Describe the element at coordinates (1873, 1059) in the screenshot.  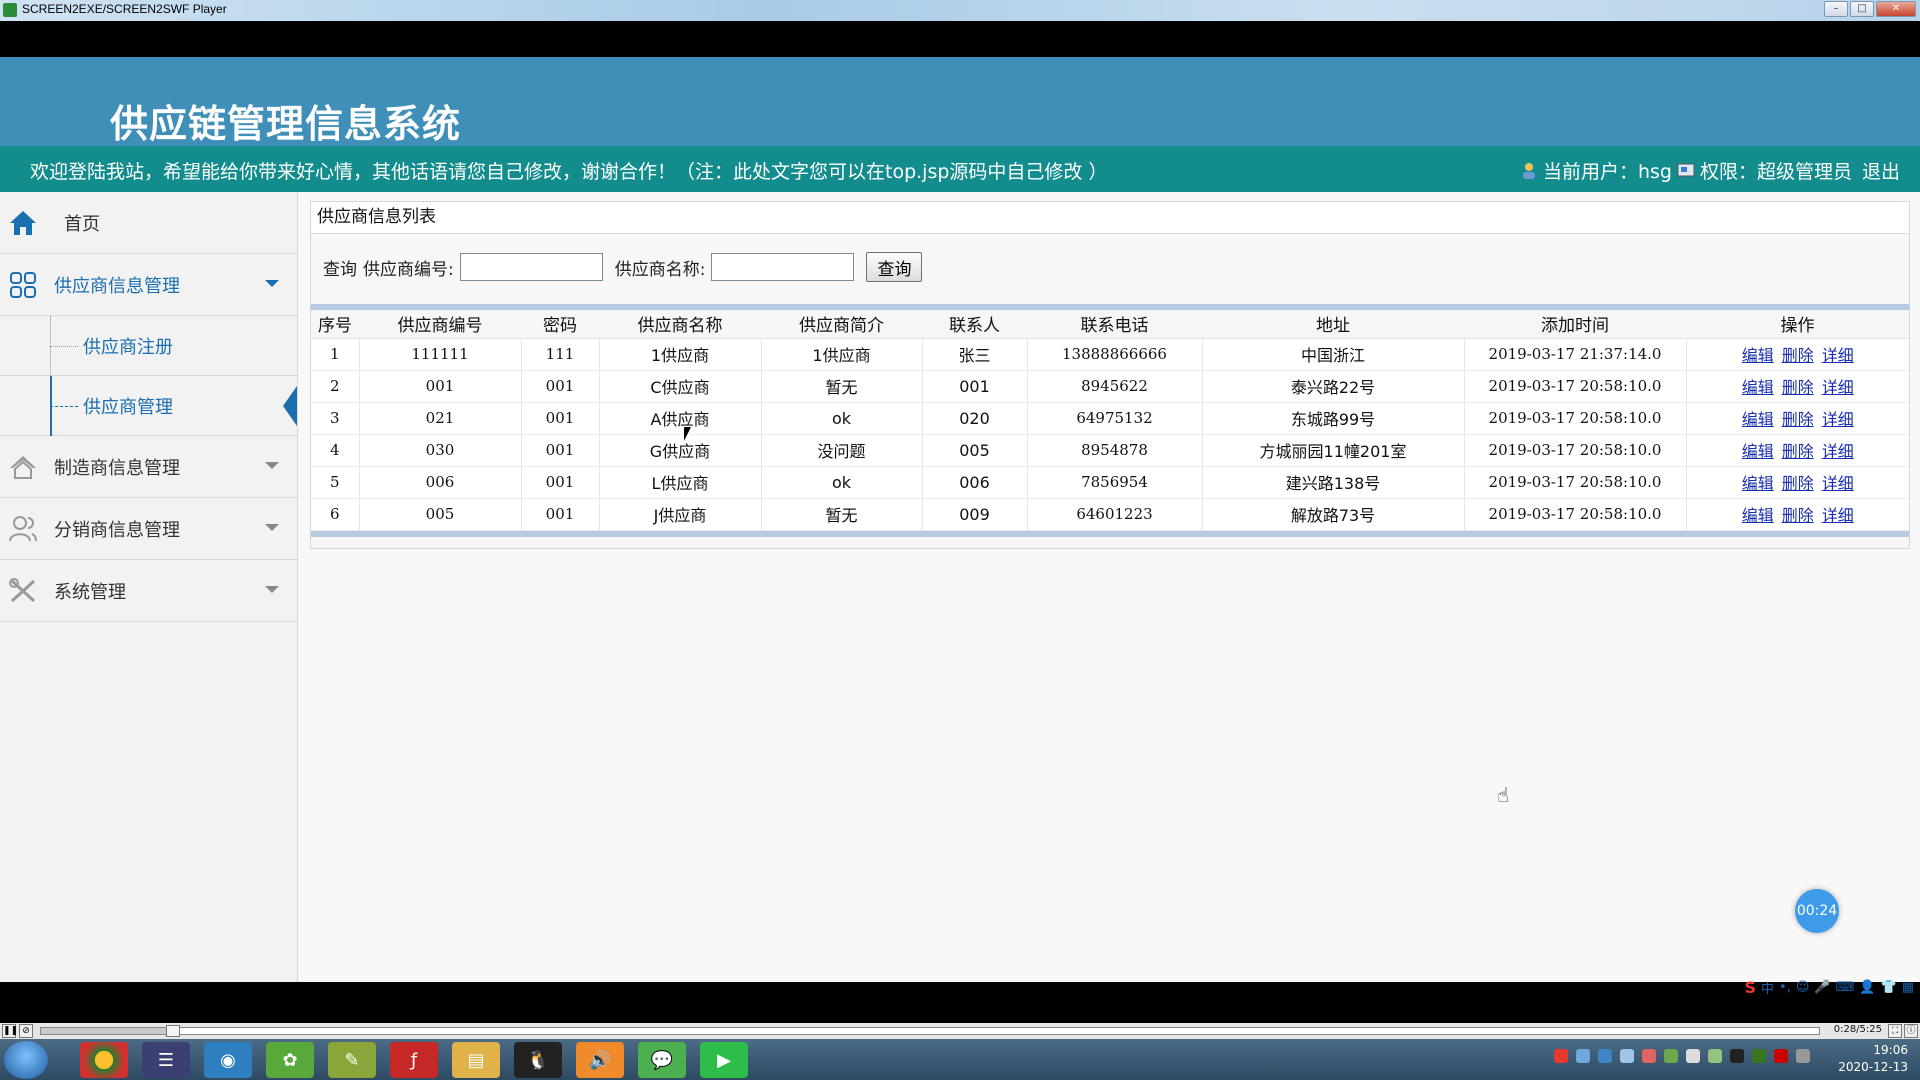
I see `clock: 19:06 2020-12-13` at that location.